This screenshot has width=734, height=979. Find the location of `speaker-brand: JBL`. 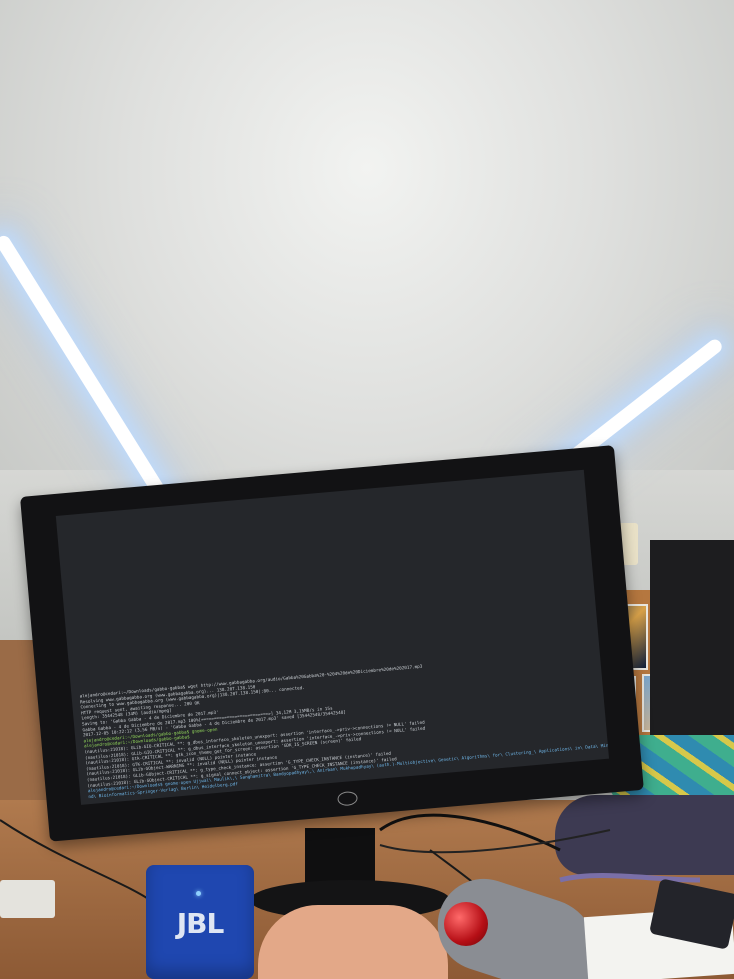

speaker-brand: JBL is located at coordinates (200, 923).